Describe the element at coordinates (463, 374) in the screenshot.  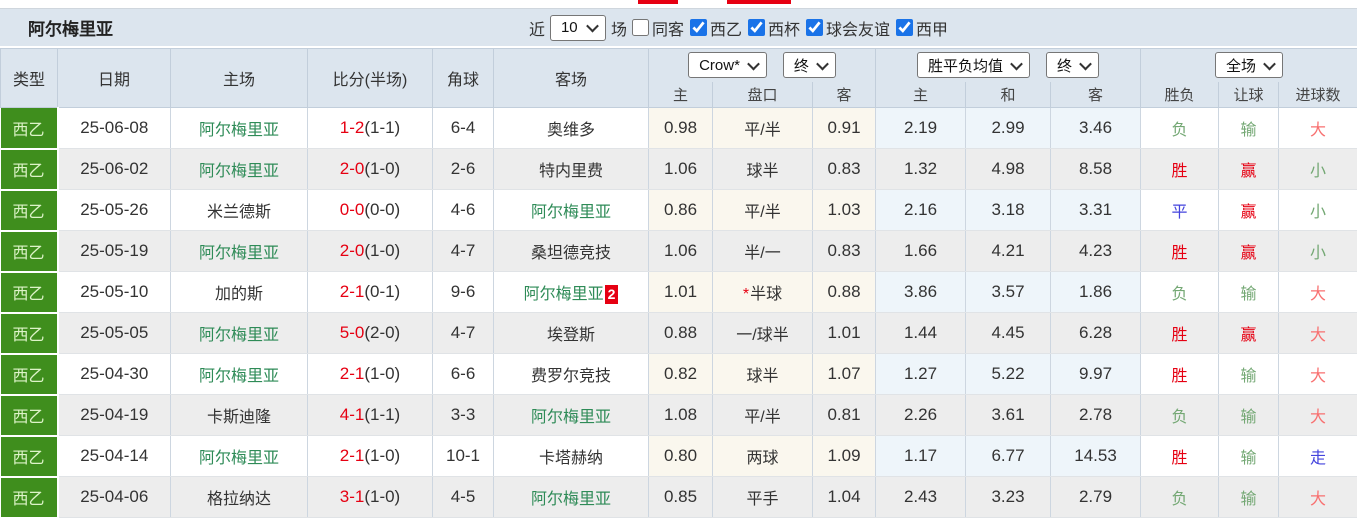
I see `corners-cell: 6-6` at that location.